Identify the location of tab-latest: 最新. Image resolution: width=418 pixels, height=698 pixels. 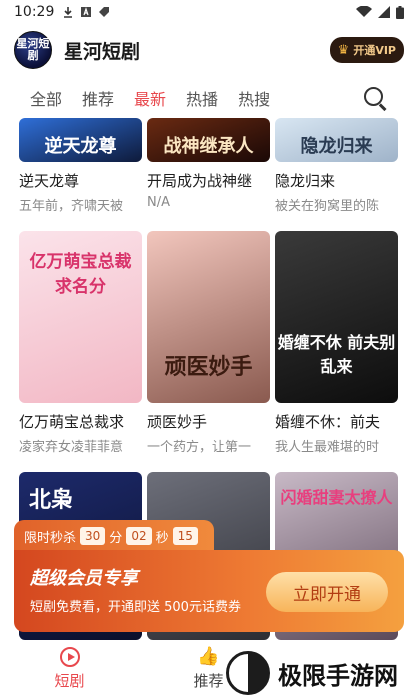
(150, 98).